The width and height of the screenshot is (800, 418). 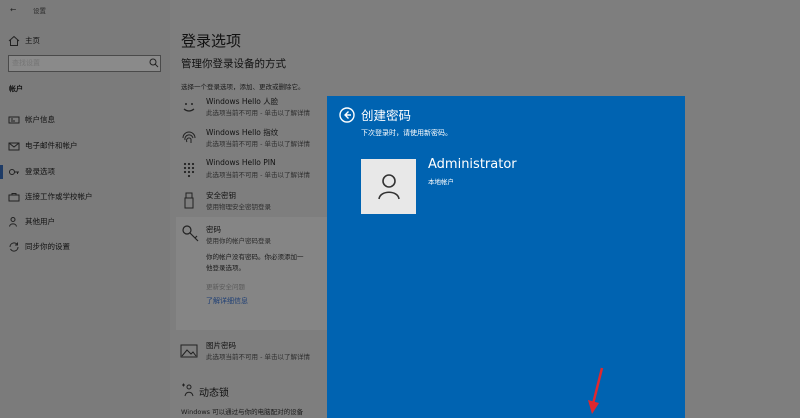 I want to click on picture-icon, so click(x=189, y=351).